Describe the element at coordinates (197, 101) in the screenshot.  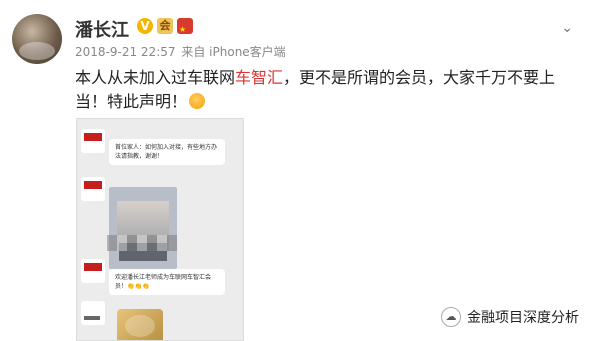
I see `angry-face-icon` at that location.